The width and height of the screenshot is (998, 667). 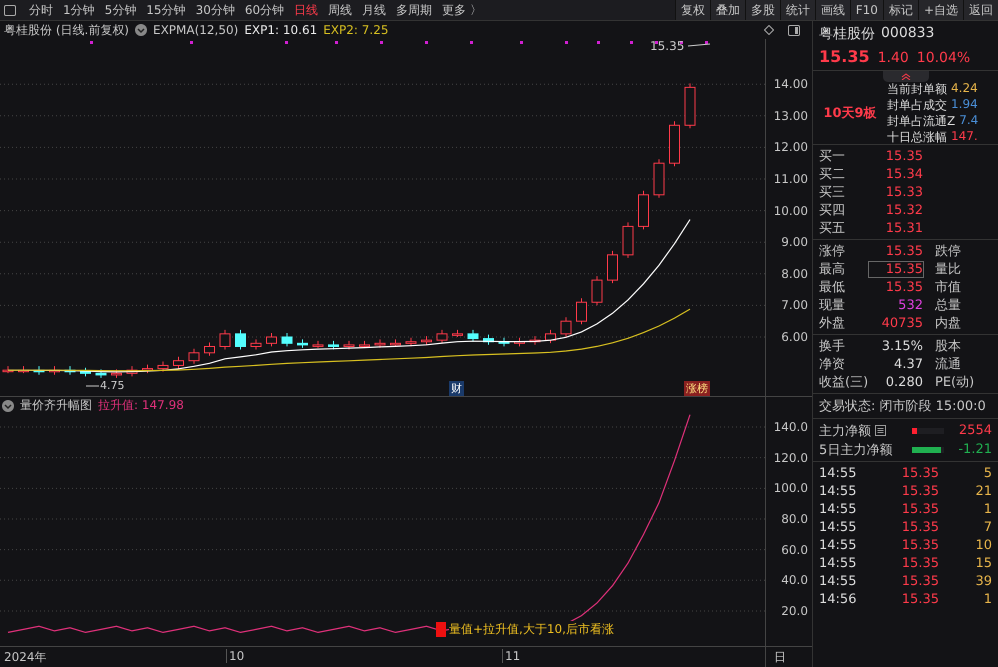 I want to click on seal-value: 4.24, so click(x=964, y=89).